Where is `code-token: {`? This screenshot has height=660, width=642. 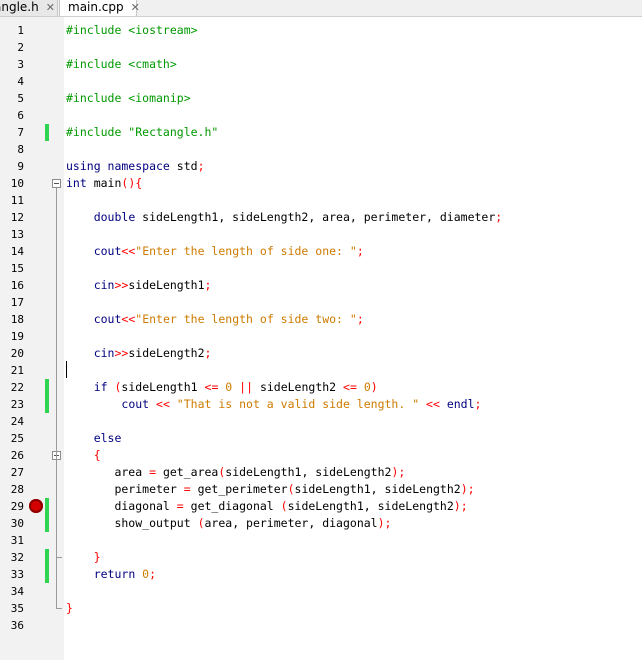 code-token: { is located at coordinates (97, 455).